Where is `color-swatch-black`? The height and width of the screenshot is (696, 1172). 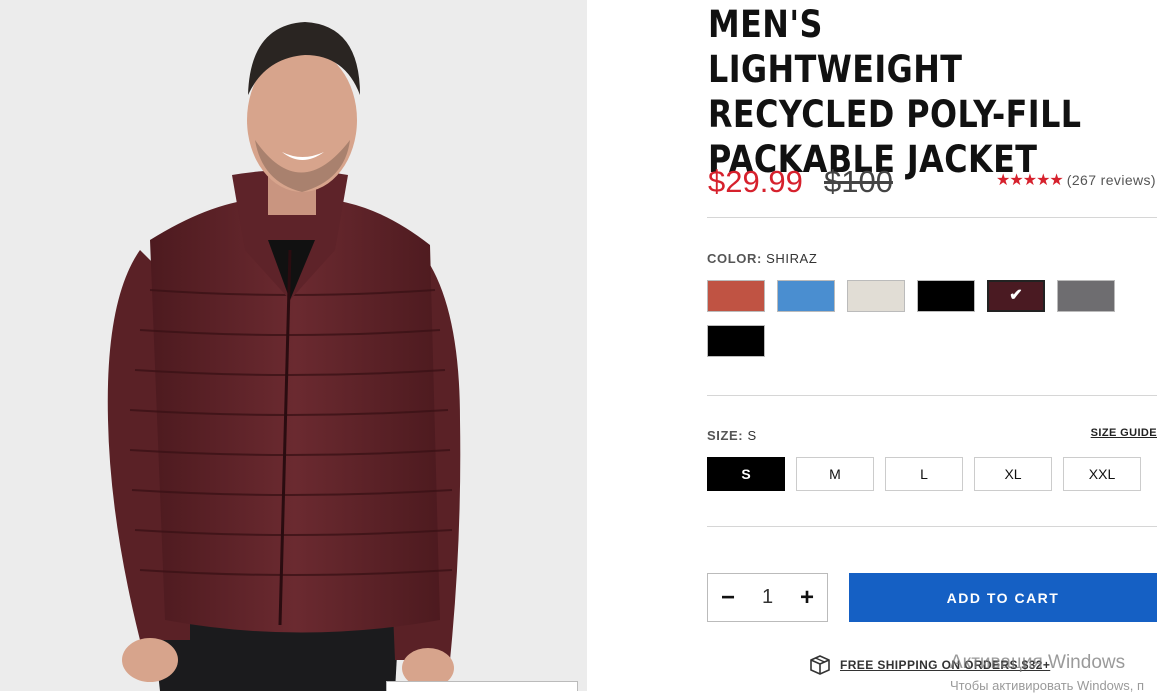
color-swatch-black is located at coordinates (946, 296).